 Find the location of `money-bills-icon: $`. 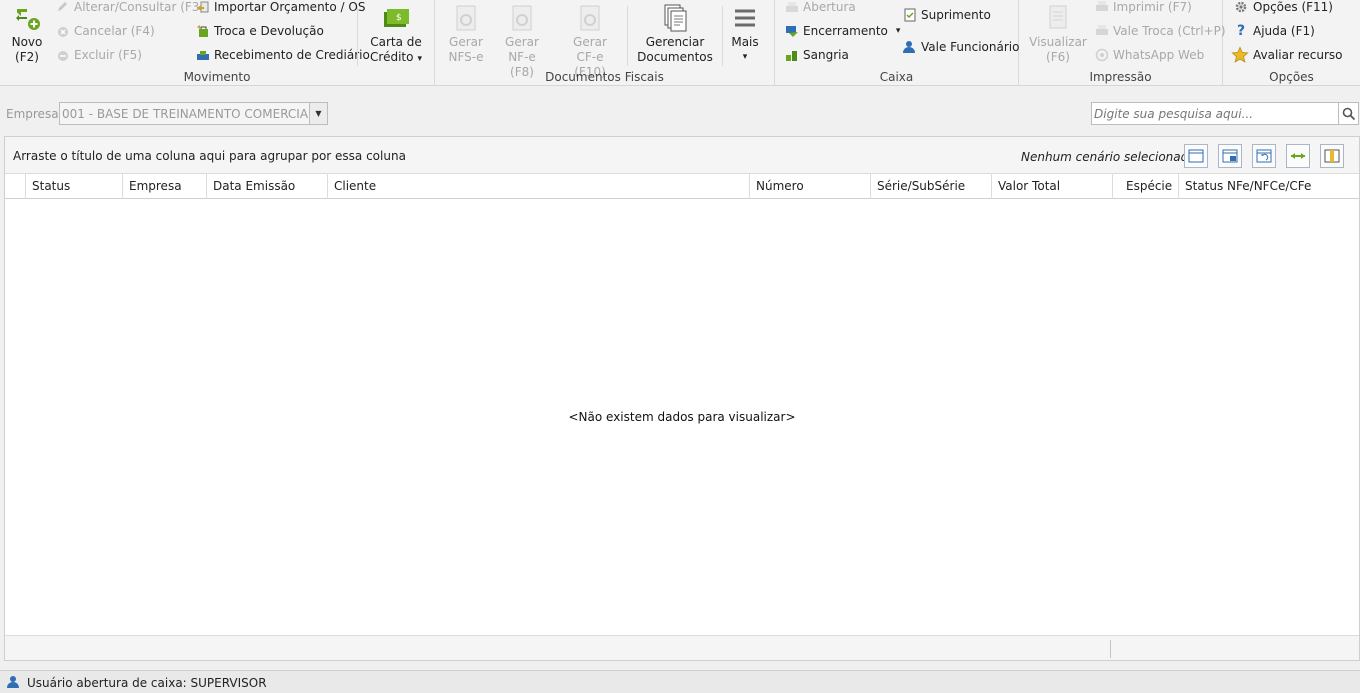

money-bills-icon: $ is located at coordinates (396, 18).